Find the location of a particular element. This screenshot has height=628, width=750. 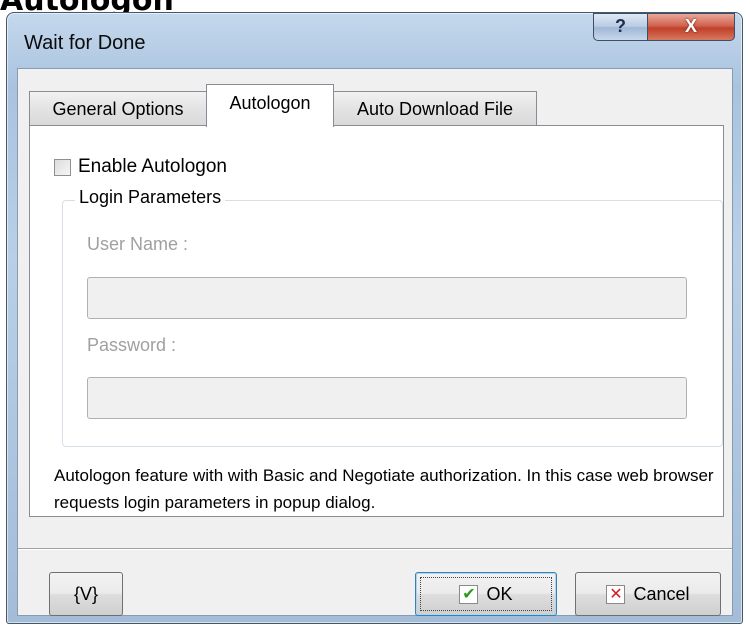

tab-label: Auto Download File is located at coordinates (435, 109).